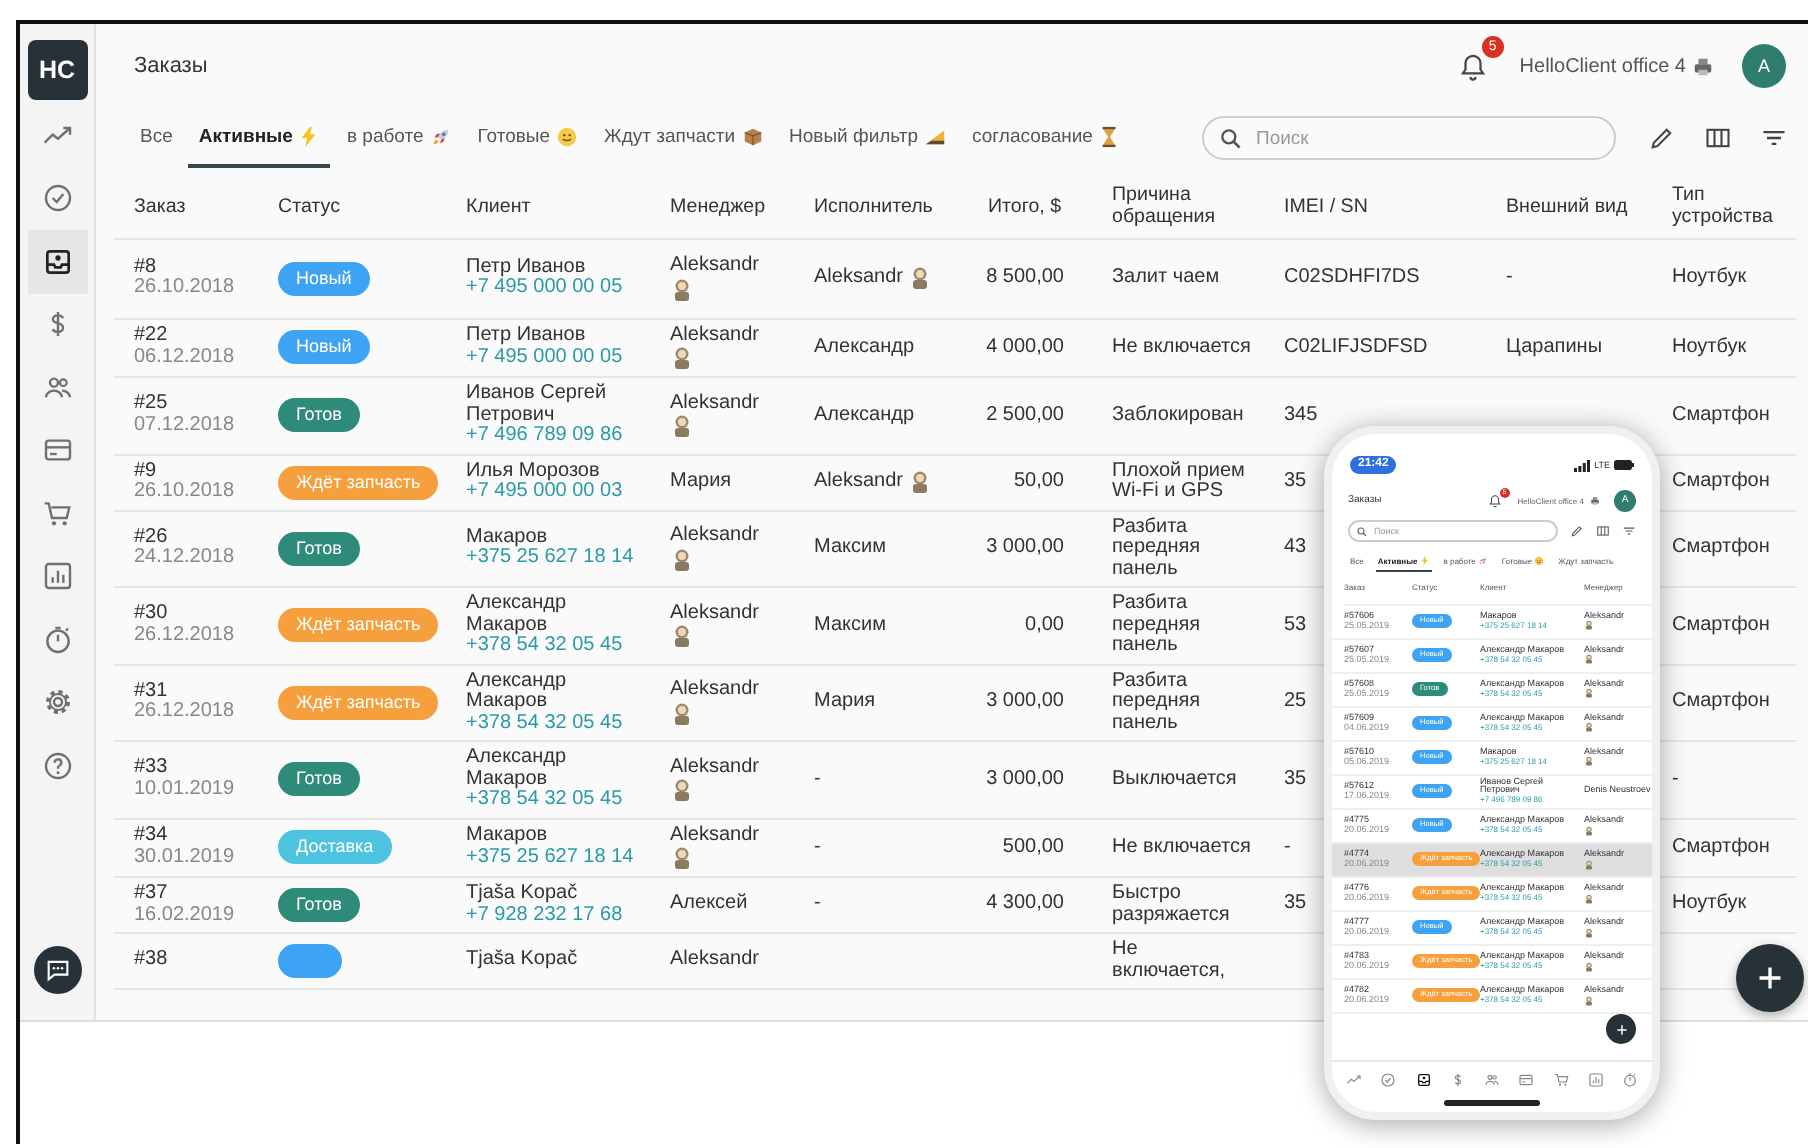  Describe the element at coordinates (1734, 206) in the screenshot. I see `column-header: Тип устройства` at that location.